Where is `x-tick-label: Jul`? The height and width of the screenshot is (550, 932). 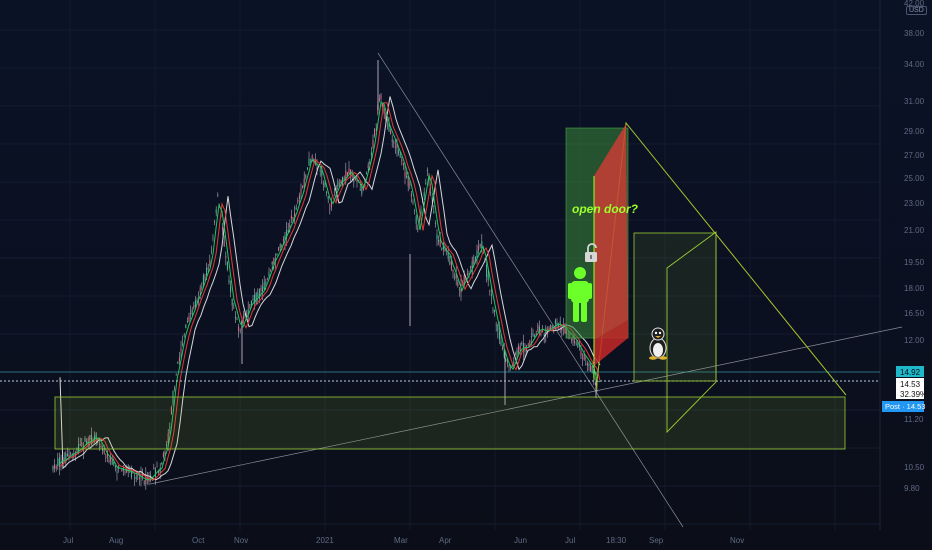 x-tick-label: Jul is located at coordinates (570, 540).